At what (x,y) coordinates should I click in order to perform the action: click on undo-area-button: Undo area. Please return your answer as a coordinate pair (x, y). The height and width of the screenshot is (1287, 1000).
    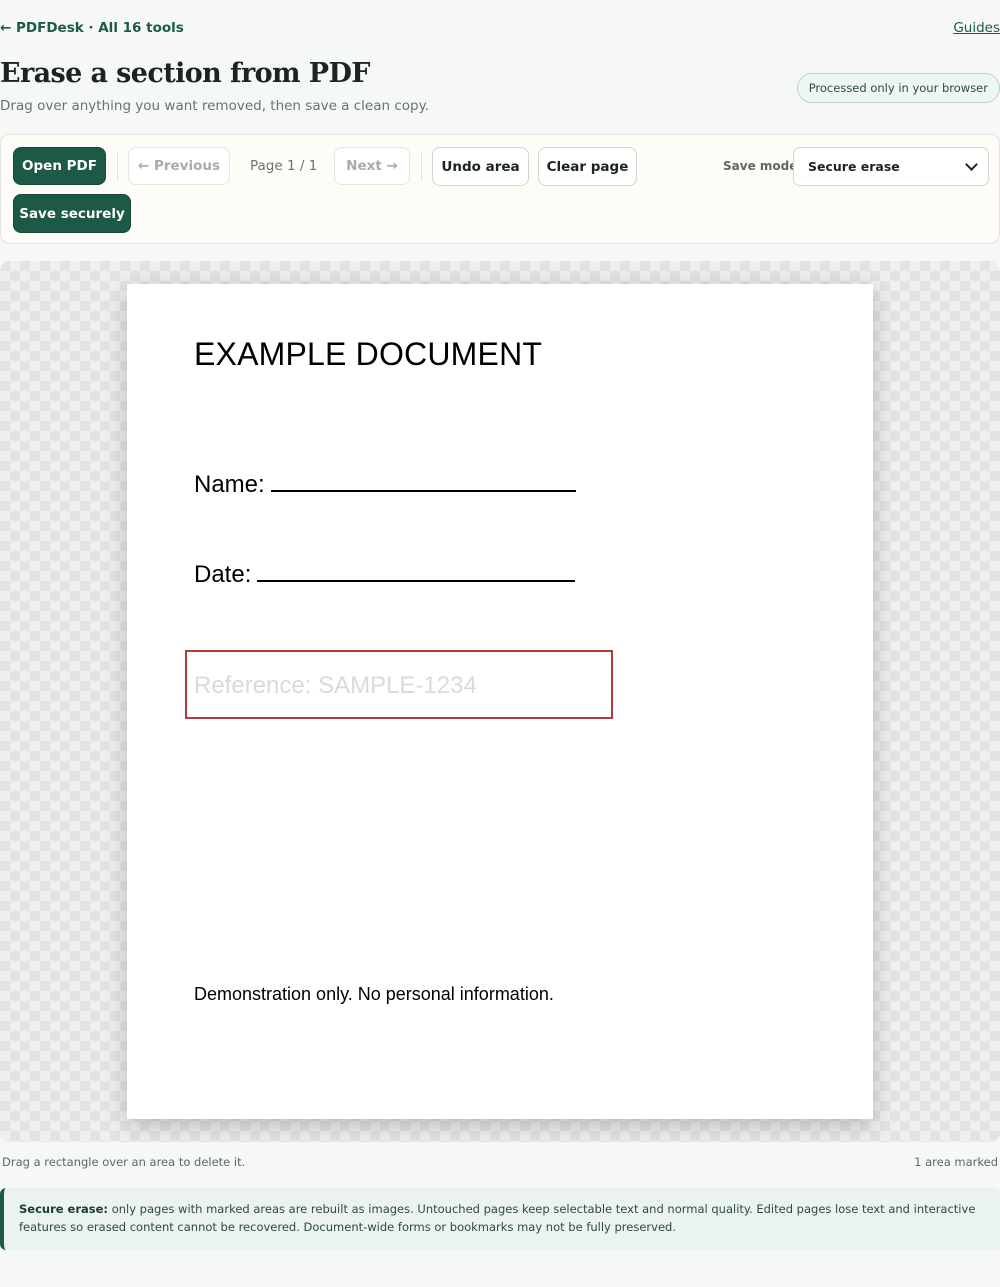
    Looking at the image, I should click on (480, 166).